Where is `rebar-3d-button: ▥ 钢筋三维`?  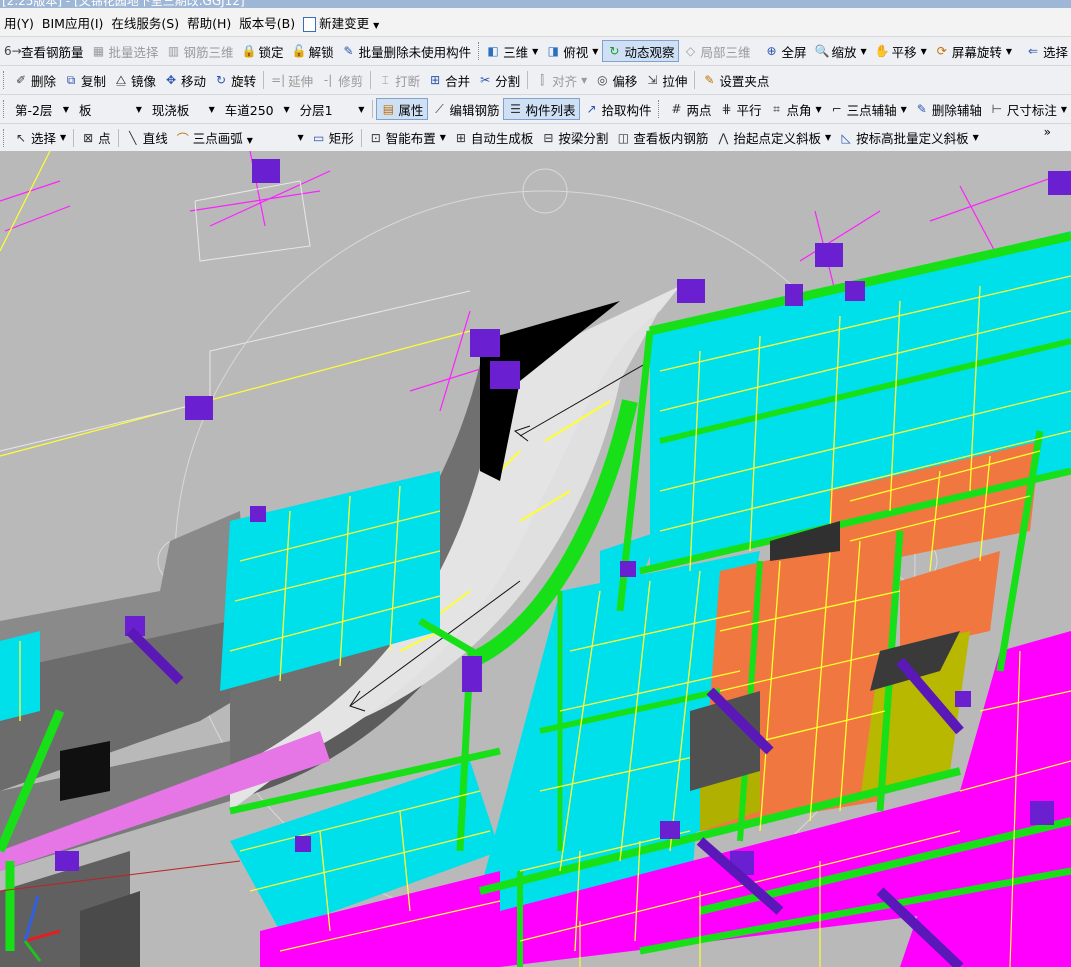 rebar-3d-button: ▥ 钢筋三维 is located at coordinates (200, 51).